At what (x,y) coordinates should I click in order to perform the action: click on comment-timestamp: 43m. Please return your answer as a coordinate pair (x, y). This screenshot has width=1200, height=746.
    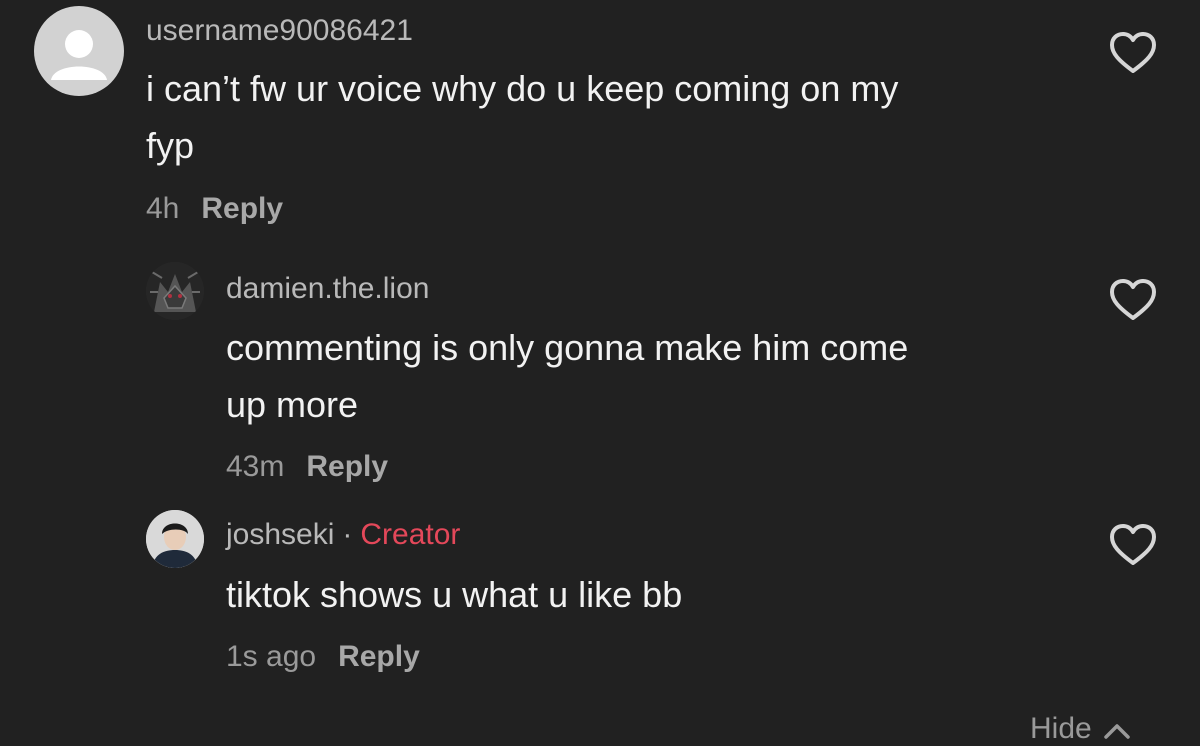
    Looking at the image, I should click on (255, 466).